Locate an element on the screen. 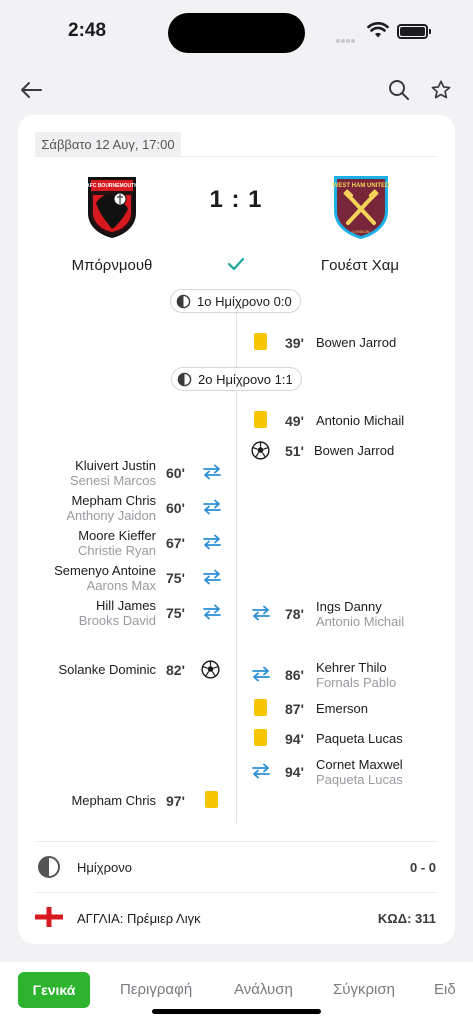  star-icon is located at coordinates (441, 90).